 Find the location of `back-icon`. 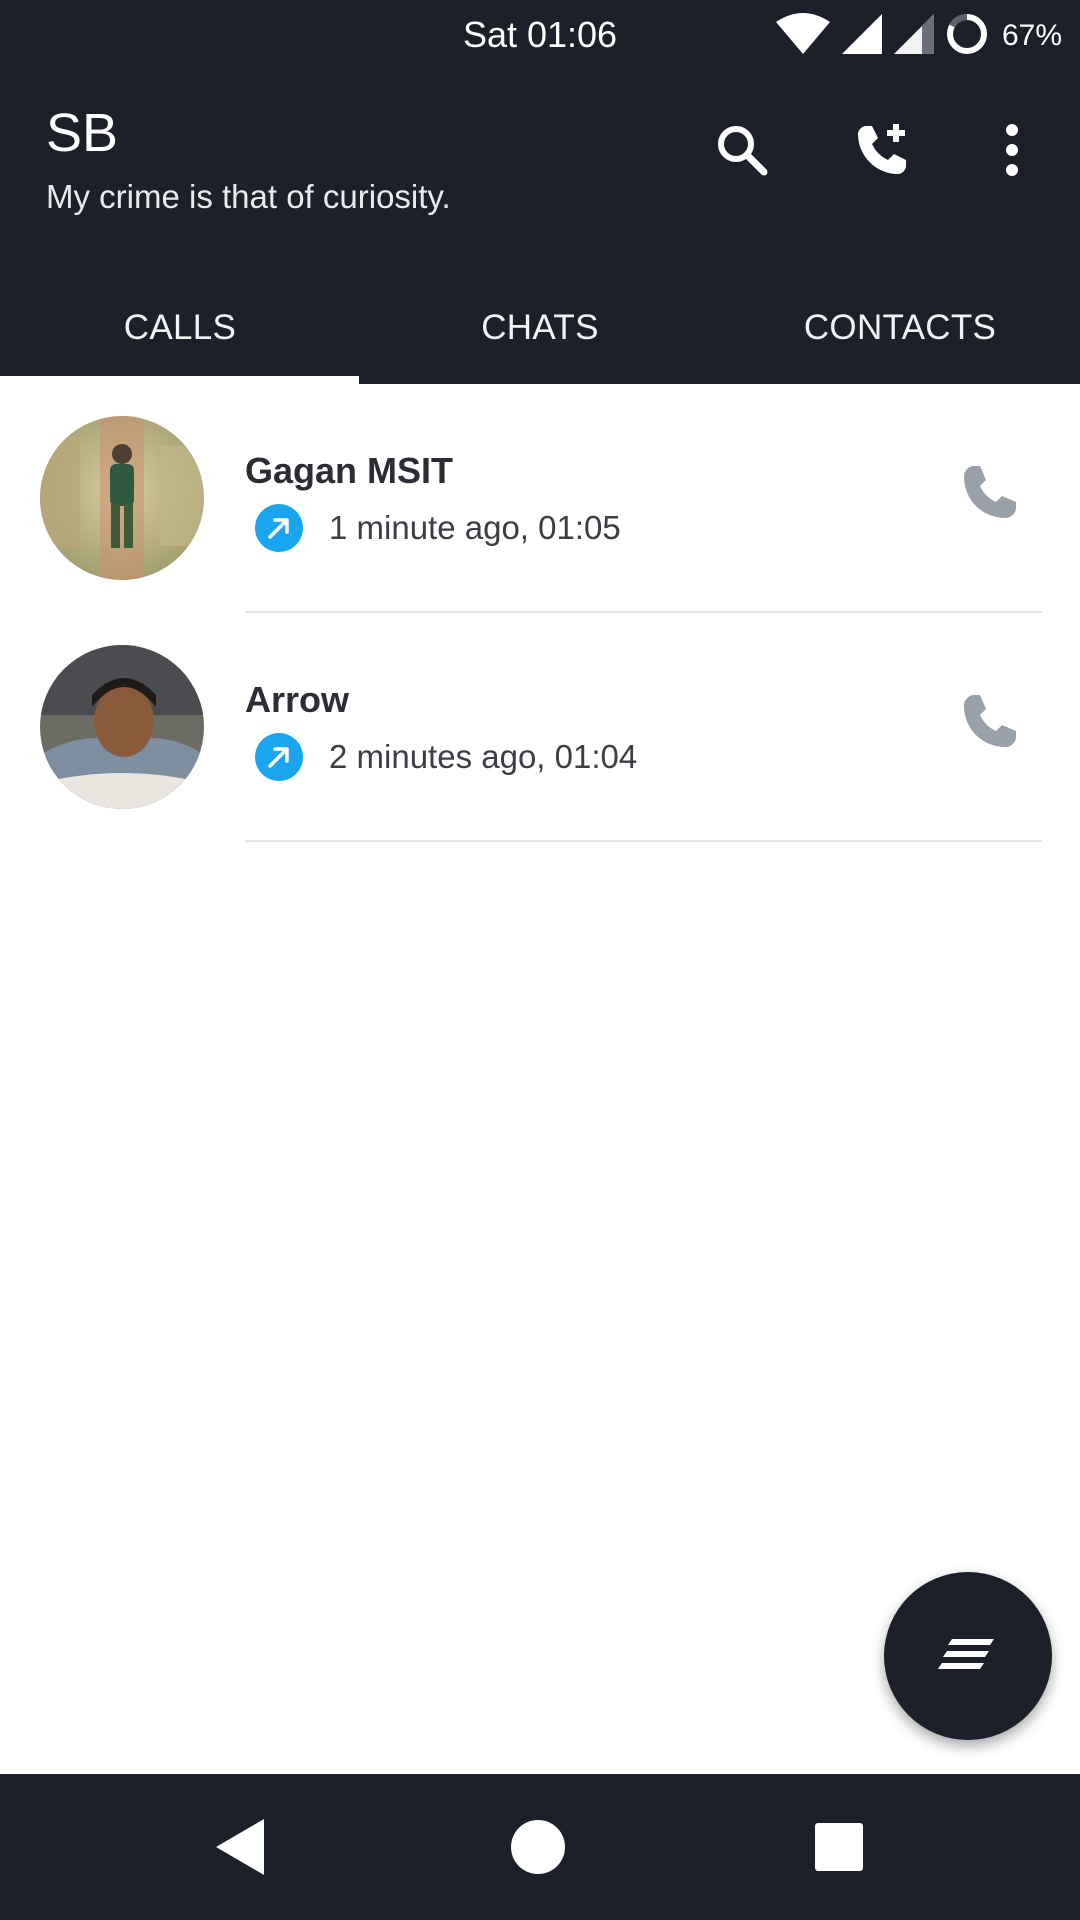

back-icon is located at coordinates (240, 1849).